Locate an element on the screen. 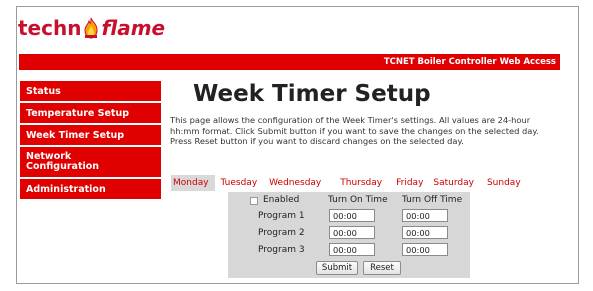 The image size is (593, 291). enabled-label: Enabled is located at coordinates (281, 200).